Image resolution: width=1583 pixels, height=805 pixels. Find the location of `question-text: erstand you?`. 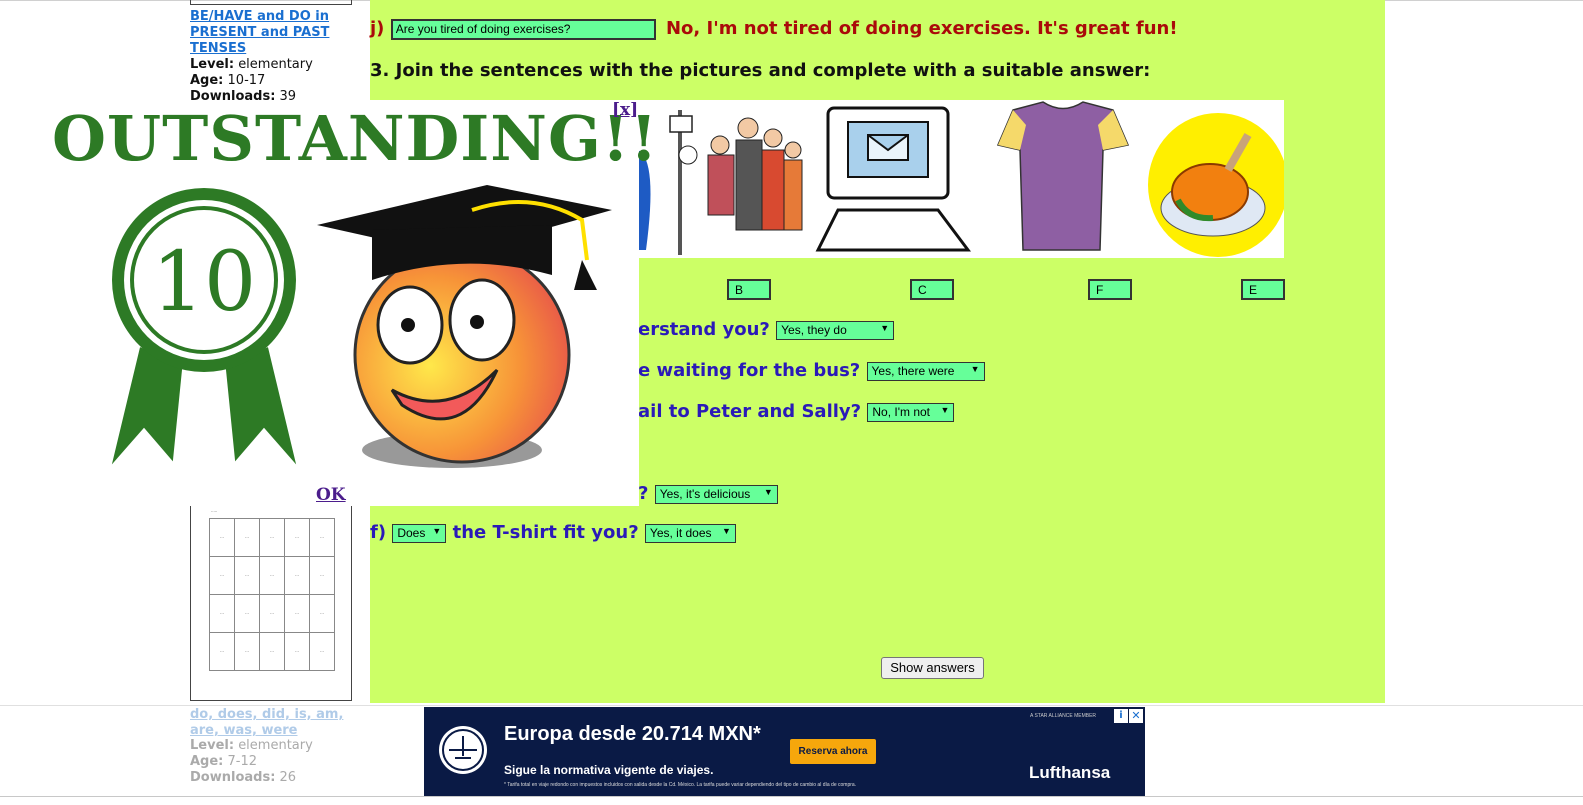

question-text: erstand you? is located at coordinates (704, 329).